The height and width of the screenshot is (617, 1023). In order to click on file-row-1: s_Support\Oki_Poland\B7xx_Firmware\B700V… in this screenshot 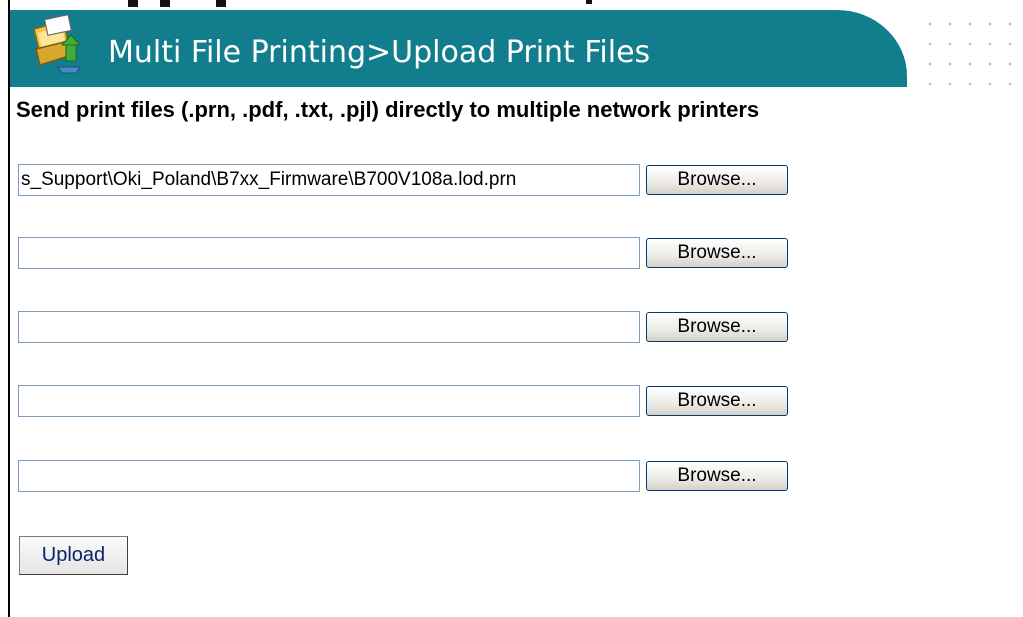, I will do `click(408, 181)`.